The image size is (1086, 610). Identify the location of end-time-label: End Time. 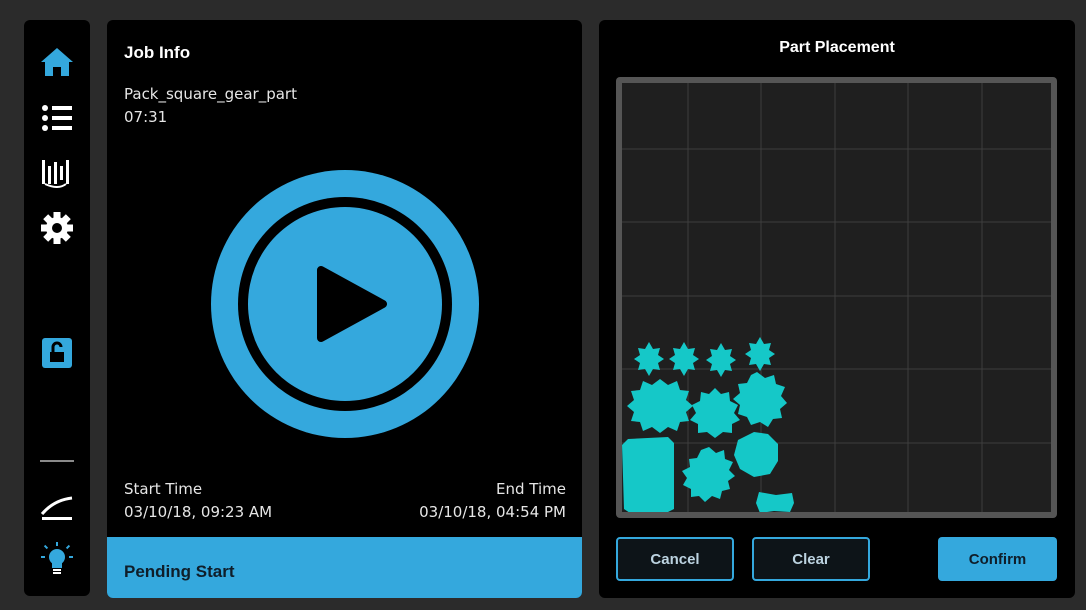
(531, 489).